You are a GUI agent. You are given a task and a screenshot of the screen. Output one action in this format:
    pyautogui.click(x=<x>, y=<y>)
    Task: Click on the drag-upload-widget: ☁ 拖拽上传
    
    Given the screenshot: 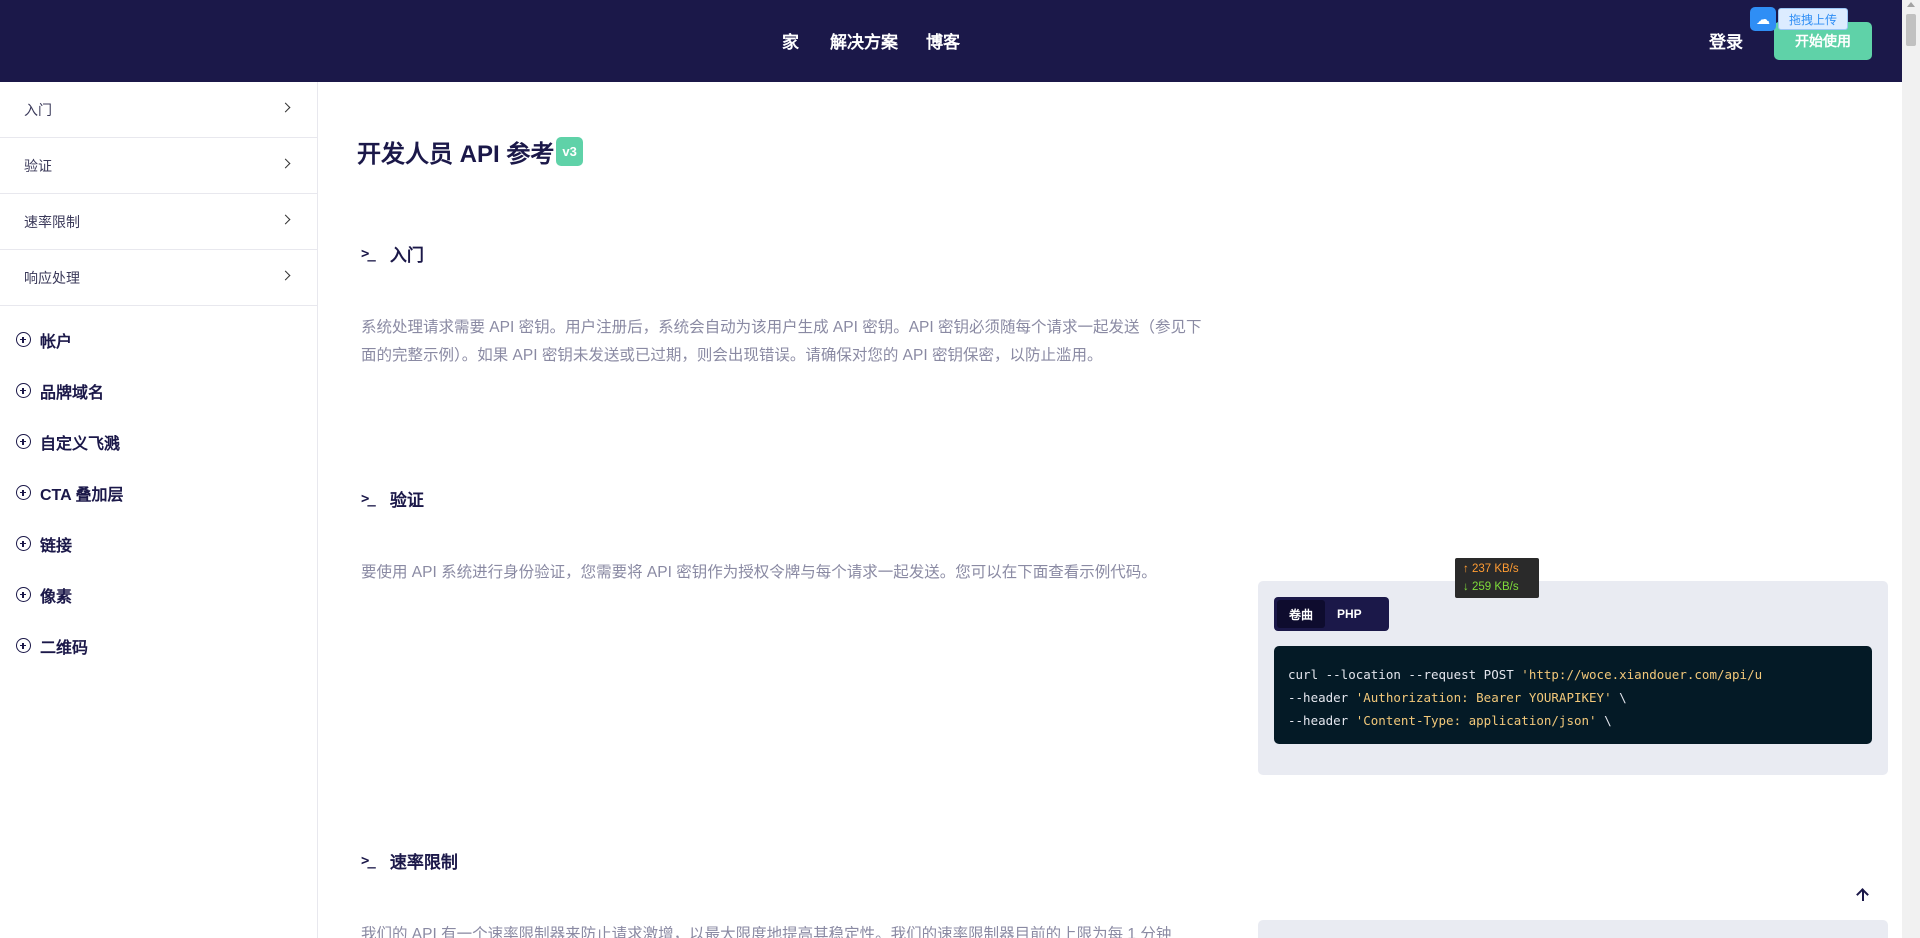 What is the action you would take?
    pyautogui.click(x=1799, y=19)
    